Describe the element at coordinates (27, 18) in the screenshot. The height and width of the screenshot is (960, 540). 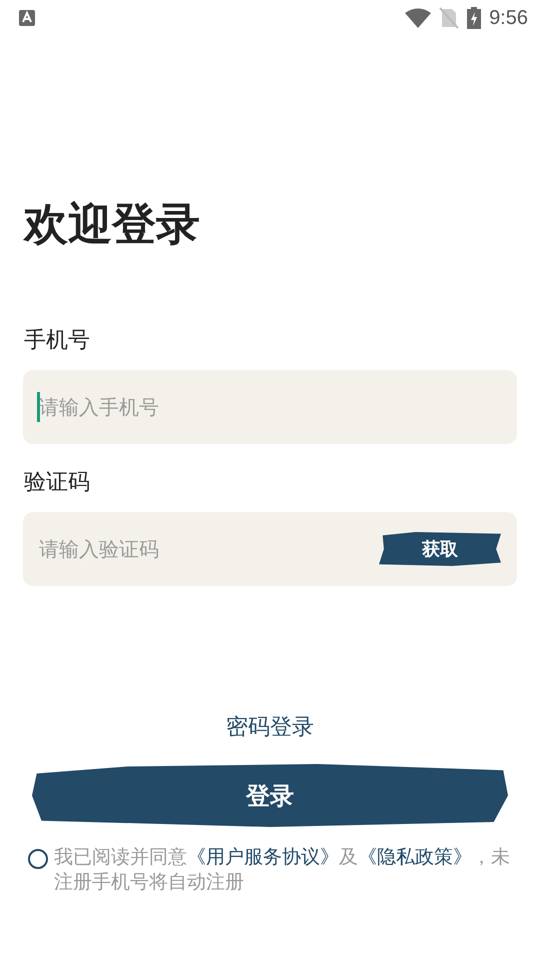
I see `keyboard-icon` at that location.